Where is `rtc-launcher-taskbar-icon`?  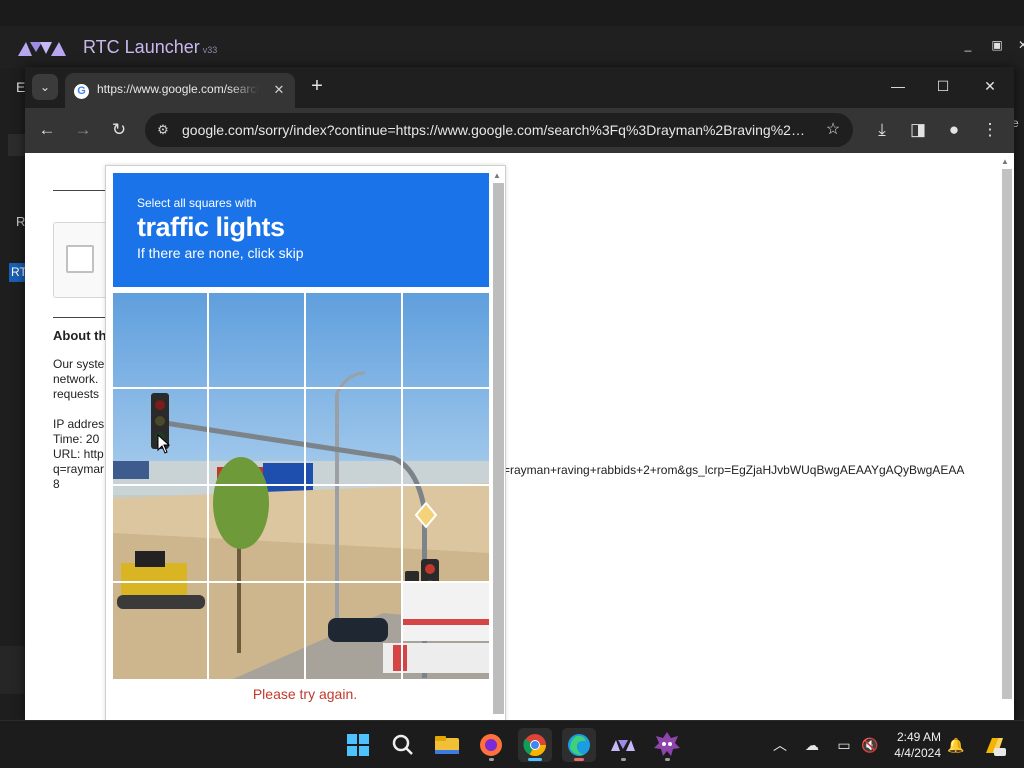
rtc-launcher-taskbar-icon is located at coordinates (623, 745).